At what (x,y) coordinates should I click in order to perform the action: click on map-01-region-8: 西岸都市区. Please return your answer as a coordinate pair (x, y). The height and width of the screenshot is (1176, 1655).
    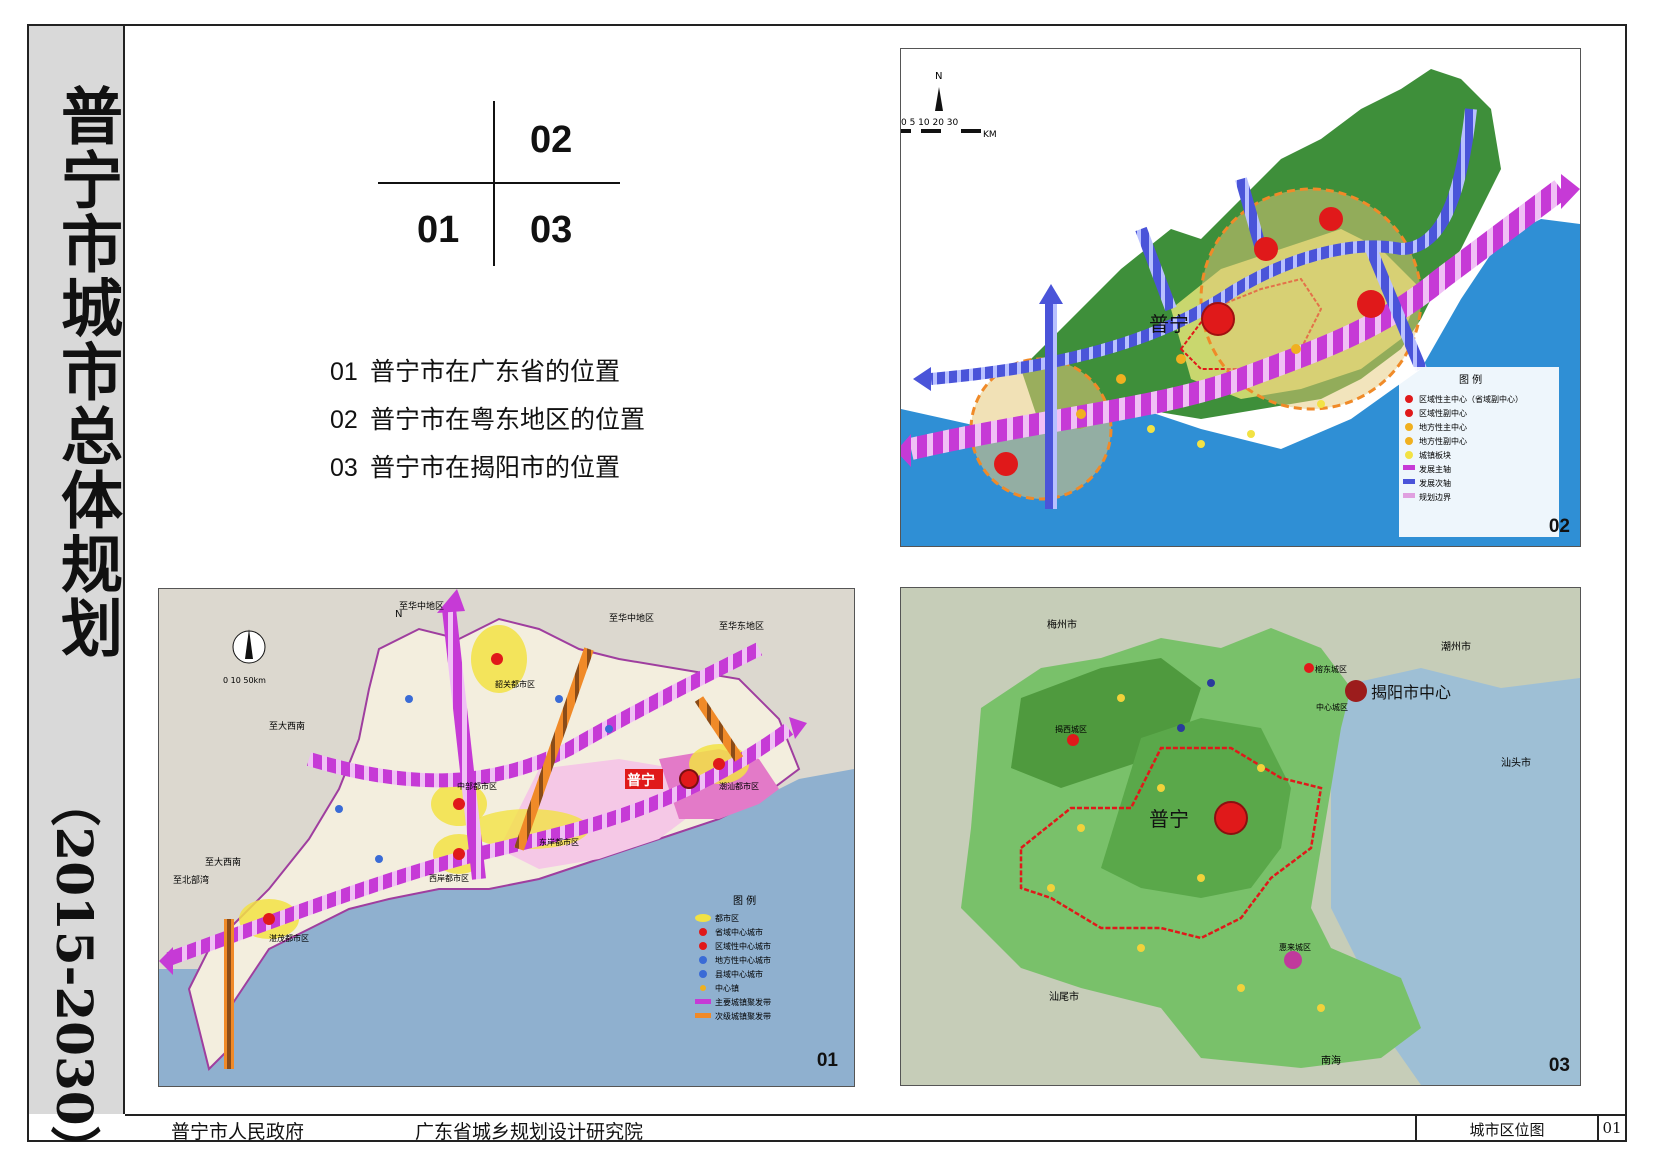
    Looking at the image, I should click on (449, 878).